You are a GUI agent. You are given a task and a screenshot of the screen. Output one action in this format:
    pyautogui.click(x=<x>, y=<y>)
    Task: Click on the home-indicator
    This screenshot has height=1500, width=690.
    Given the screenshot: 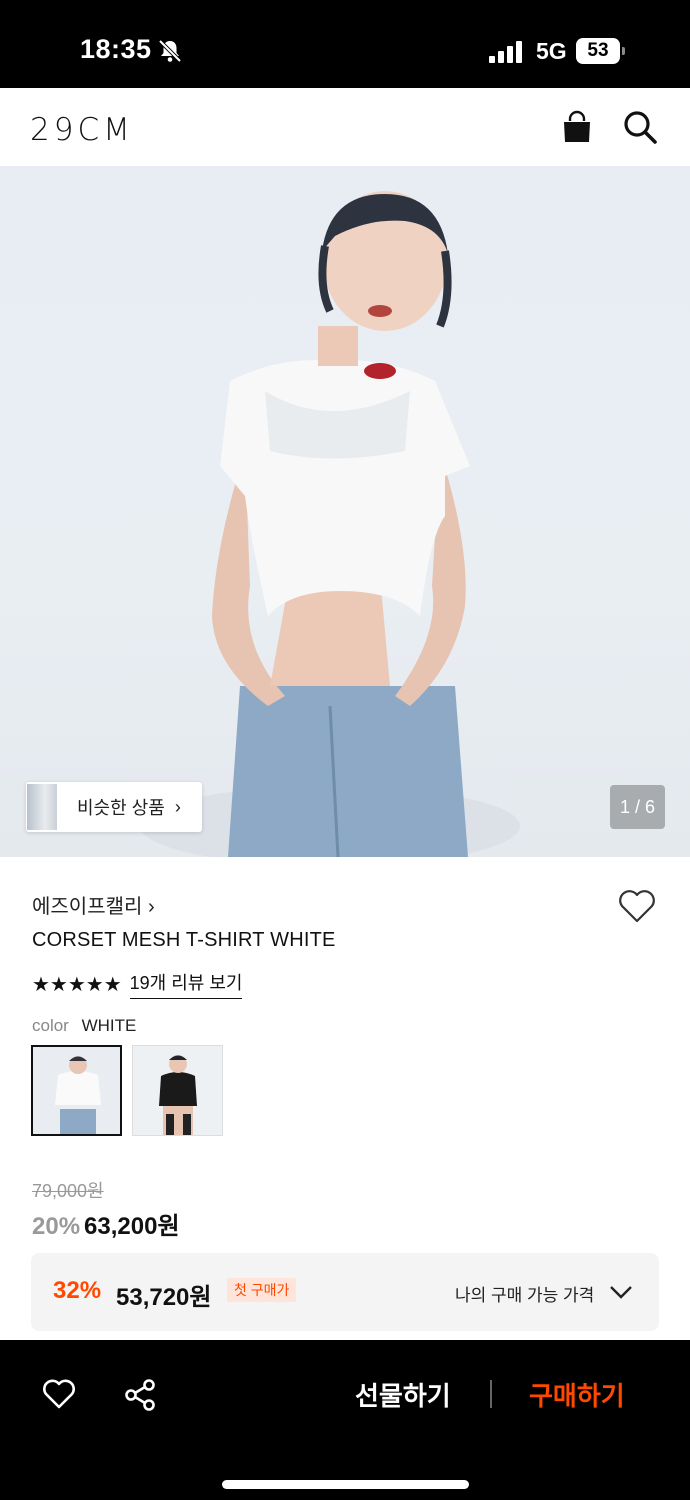 What is the action you would take?
    pyautogui.click(x=345, y=1484)
    